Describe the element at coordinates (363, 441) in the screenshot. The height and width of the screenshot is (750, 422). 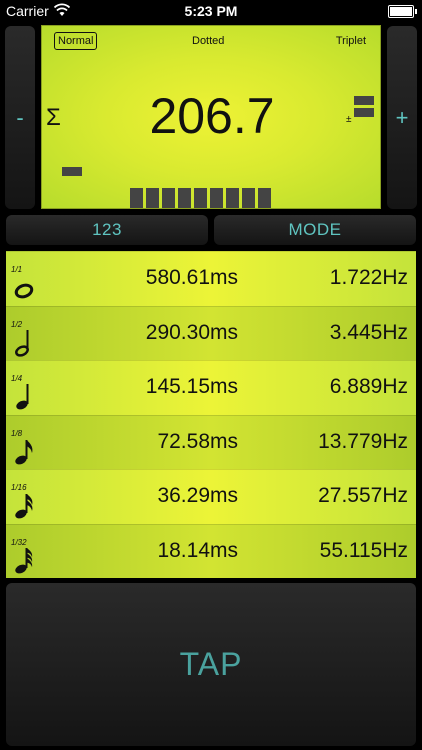
I see `note-frequency: 13.779Hz` at that location.